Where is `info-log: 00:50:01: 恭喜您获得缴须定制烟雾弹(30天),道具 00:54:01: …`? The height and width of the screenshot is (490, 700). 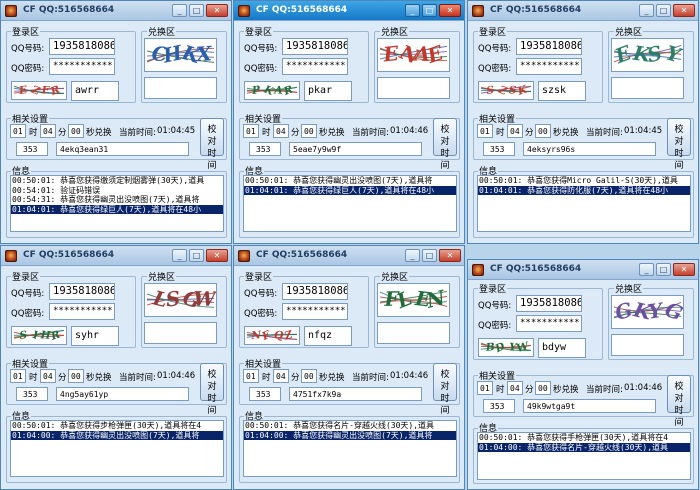 info-log: 00:50:01: 恭喜您获得缴须定制烟雾弹(30天),道具 00:54:01: … is located at coordinates (117, 203).